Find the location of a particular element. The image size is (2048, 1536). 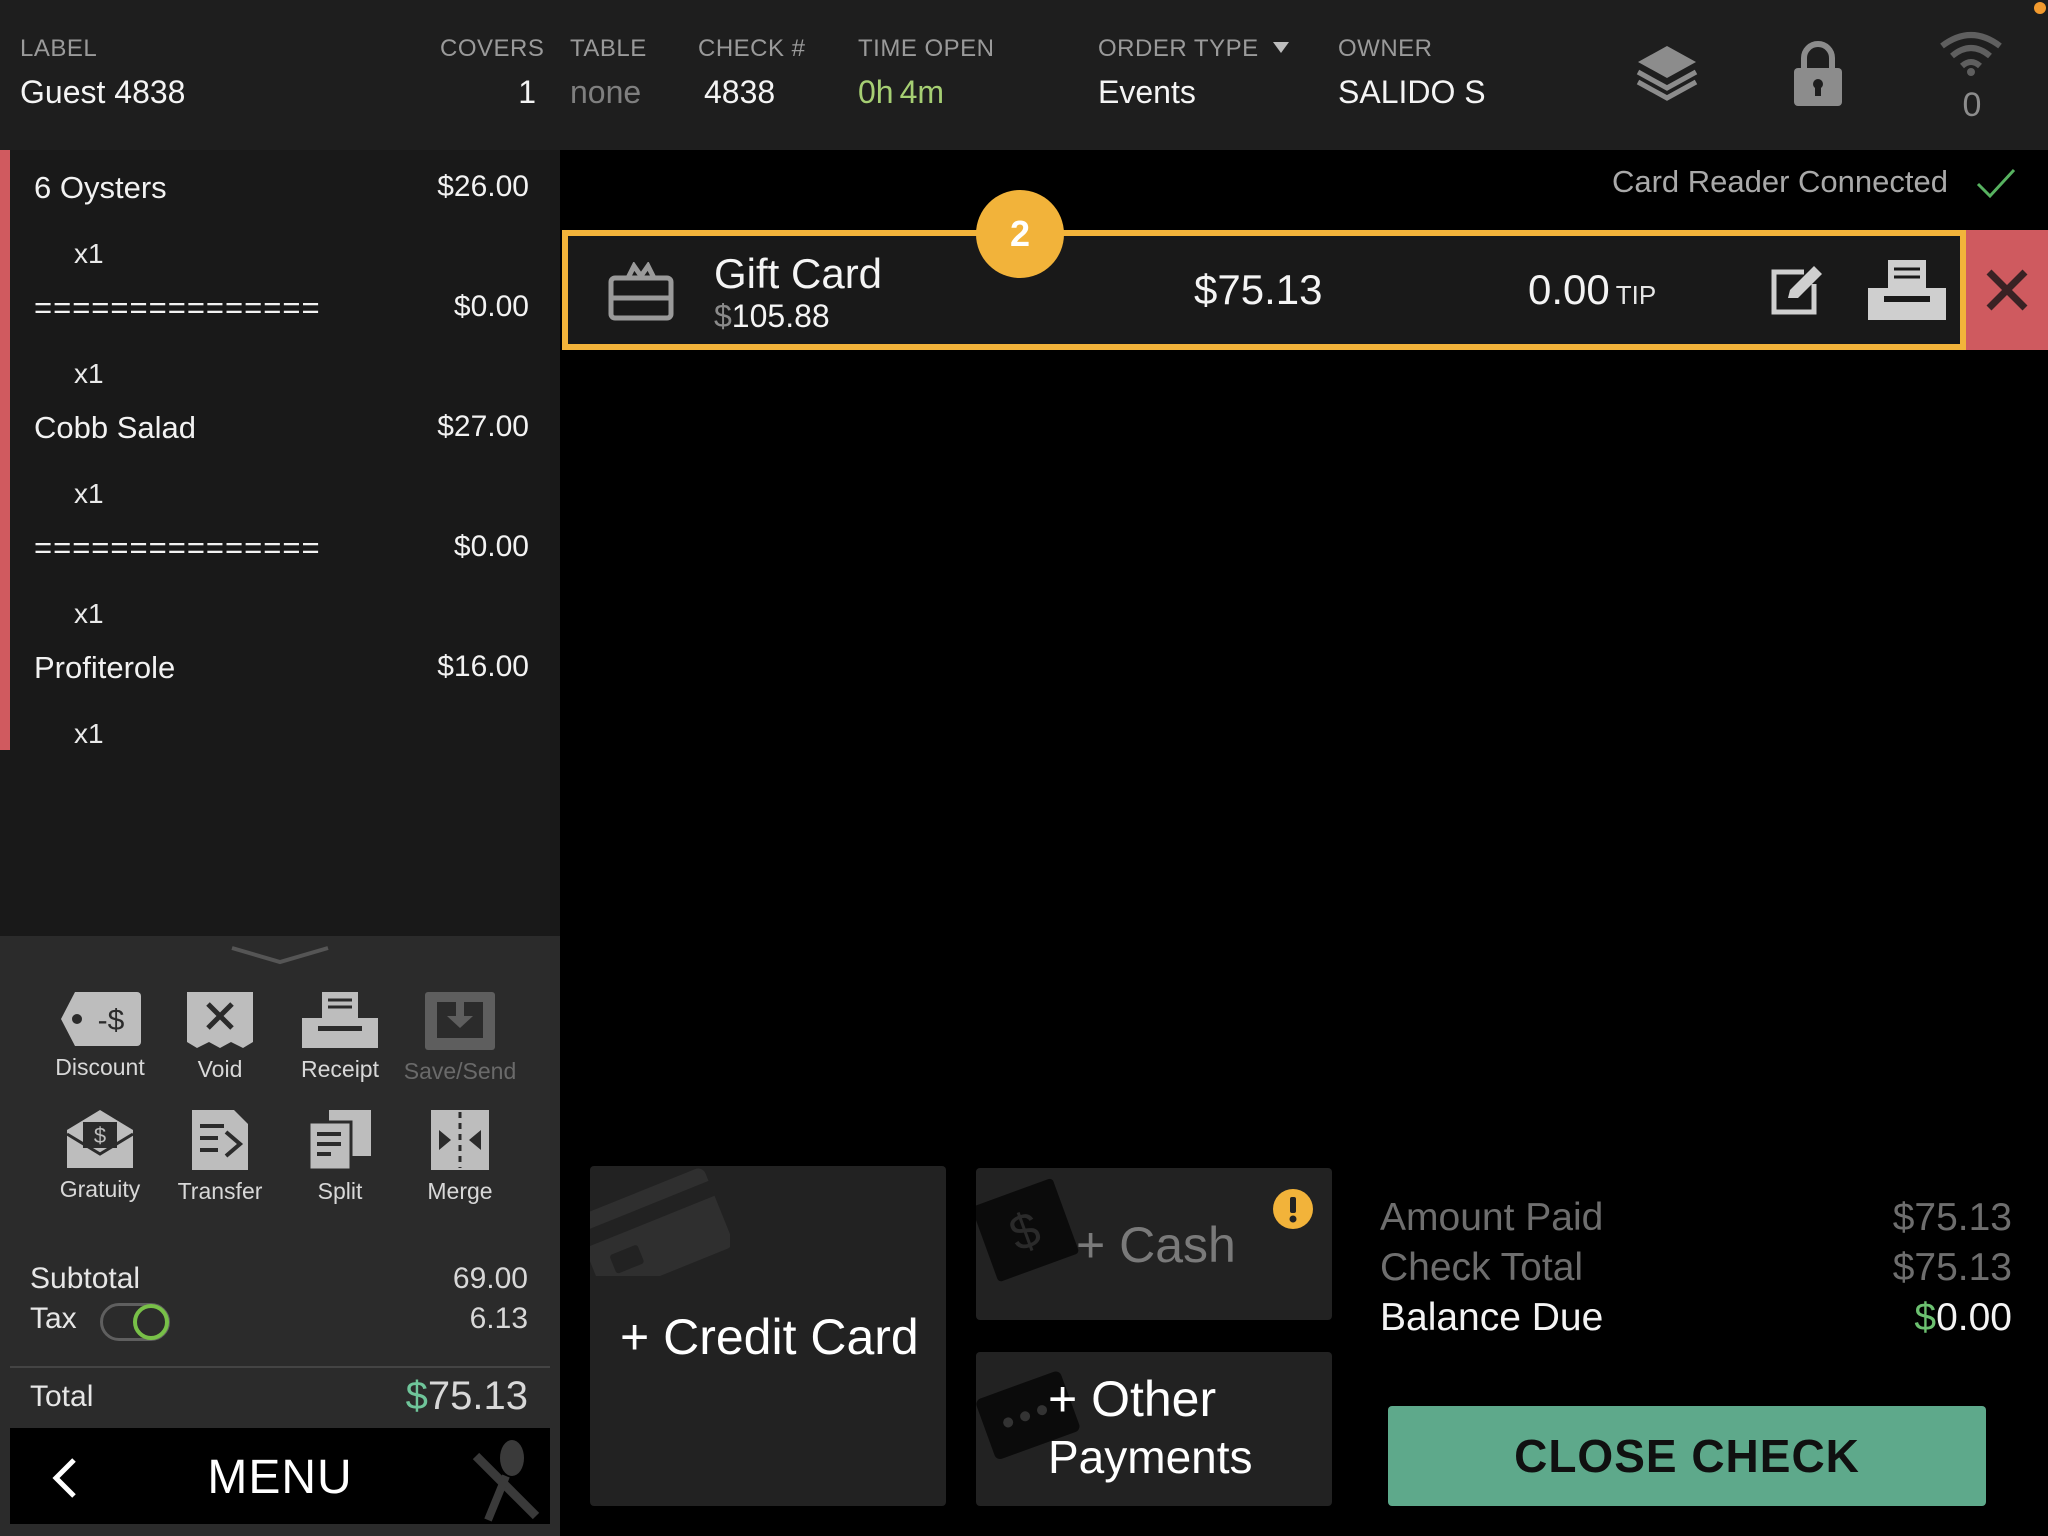

discount-tag-icon: -$ is located at coordinates (101, 1019).